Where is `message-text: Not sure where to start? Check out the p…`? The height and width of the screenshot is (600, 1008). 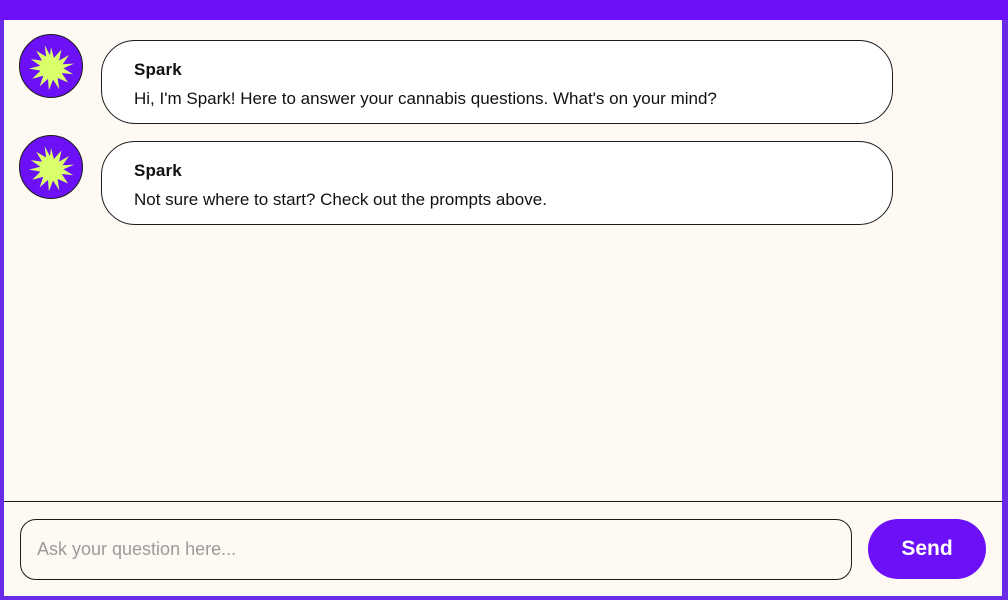 message-text: Not sure where to start? Check out the p… is located at coordinates (340, 199).